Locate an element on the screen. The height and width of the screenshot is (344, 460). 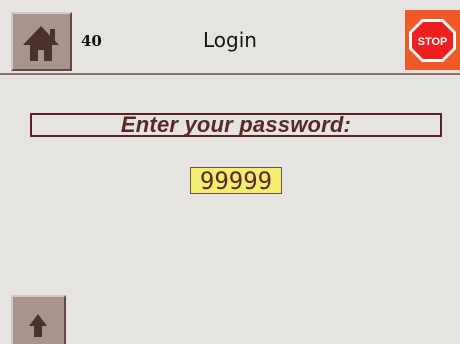
up-arrow-icon is located at coordinates (38, 320).